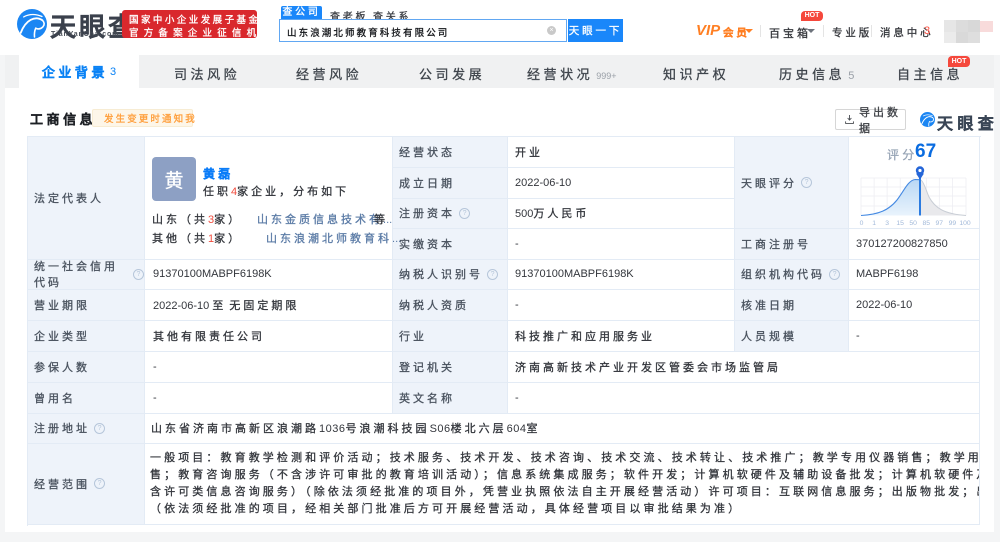  I want to click on svg-text: 0, so click(862, 223).